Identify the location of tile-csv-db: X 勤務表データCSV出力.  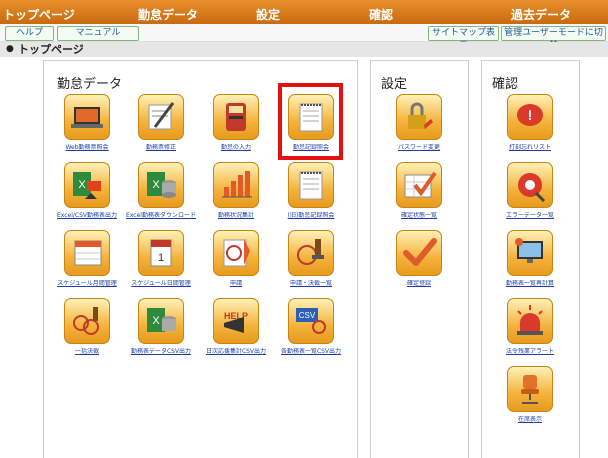
(161, 333).